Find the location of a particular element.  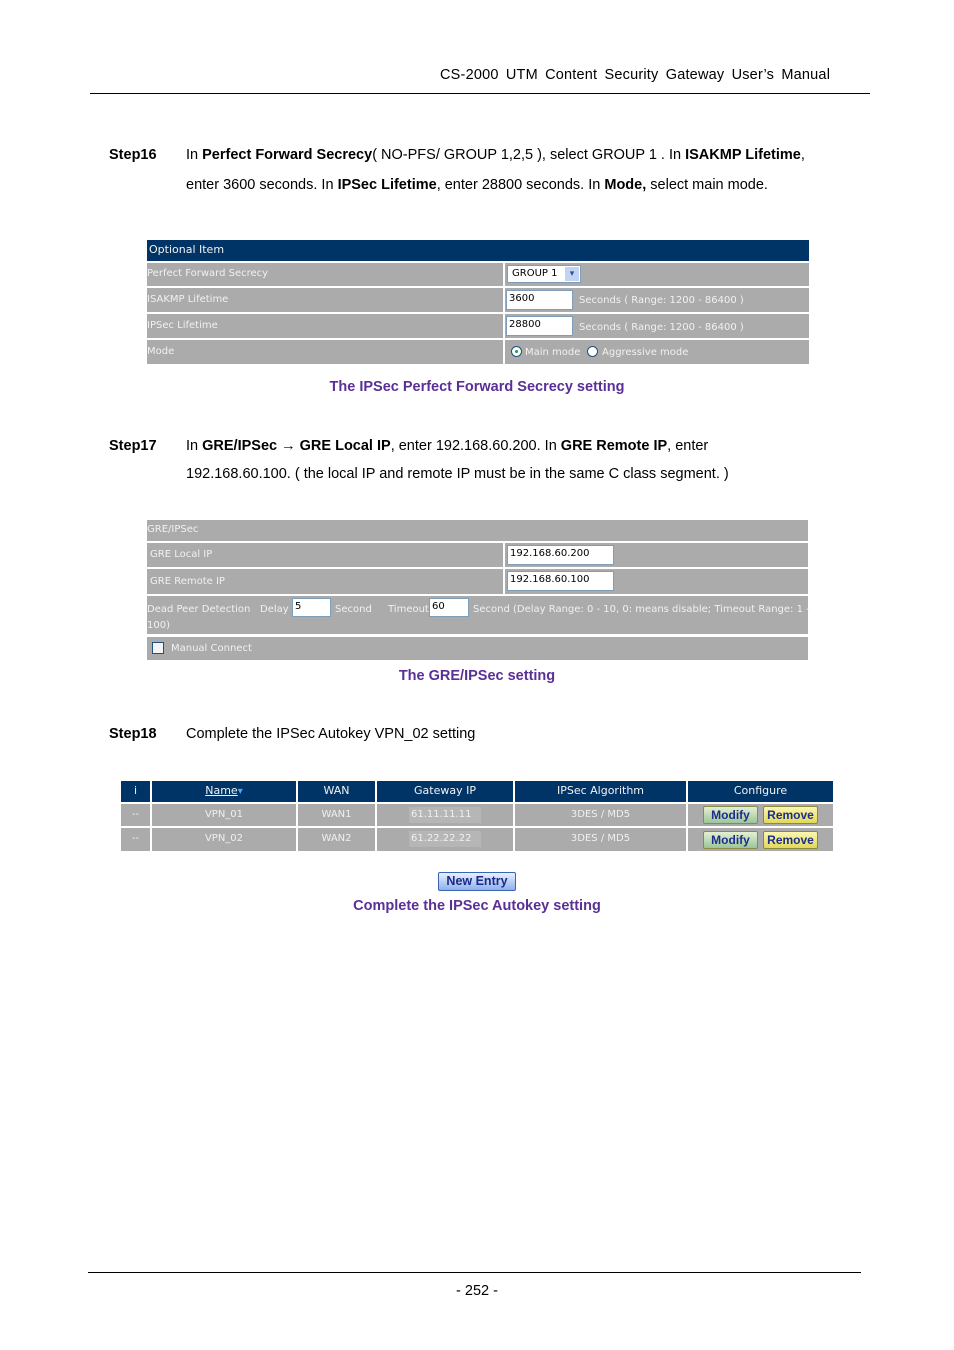

pfs-label-cell: Perfect Forward Secrecy is located at coordinates (325, 274).